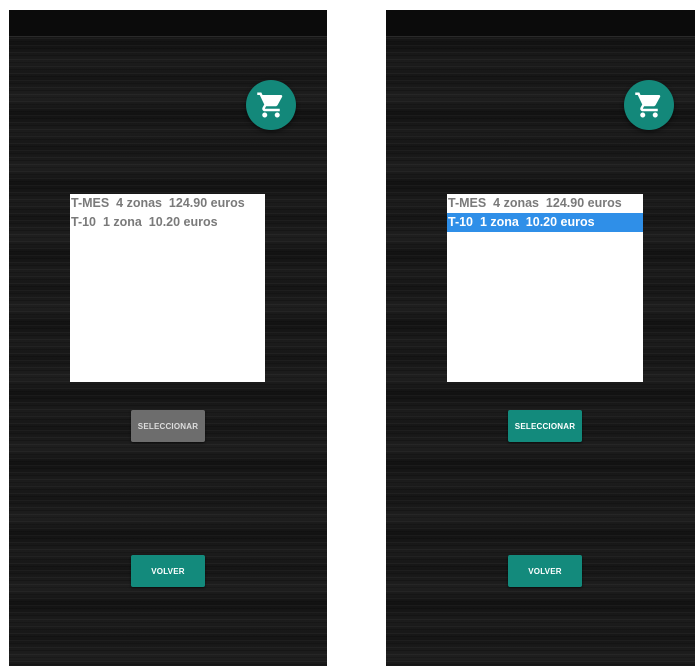  What do you see at coordinates (167, 222) in the screenshot?
I see `list-item-t-10: T-10 1 zona 10.20 euros` at bounding box center [167, 222].